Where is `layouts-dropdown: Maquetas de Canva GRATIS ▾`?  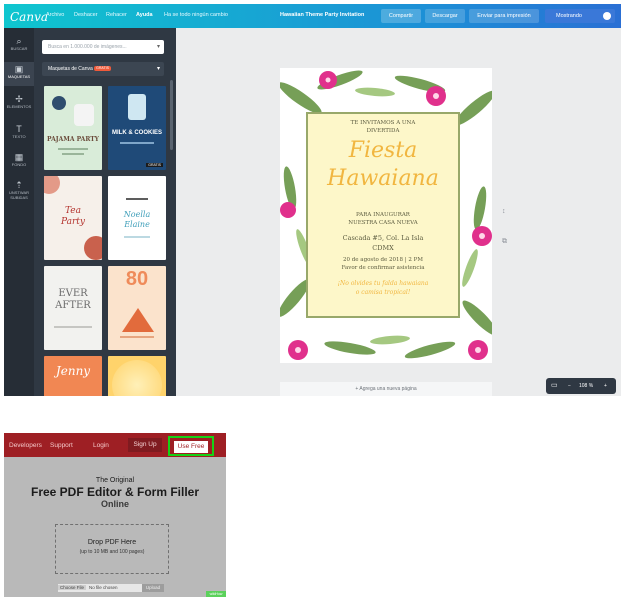
layouts-dropdown: Maquetas de Canva GRATIS ▾ is located at coordinates (103, 69).